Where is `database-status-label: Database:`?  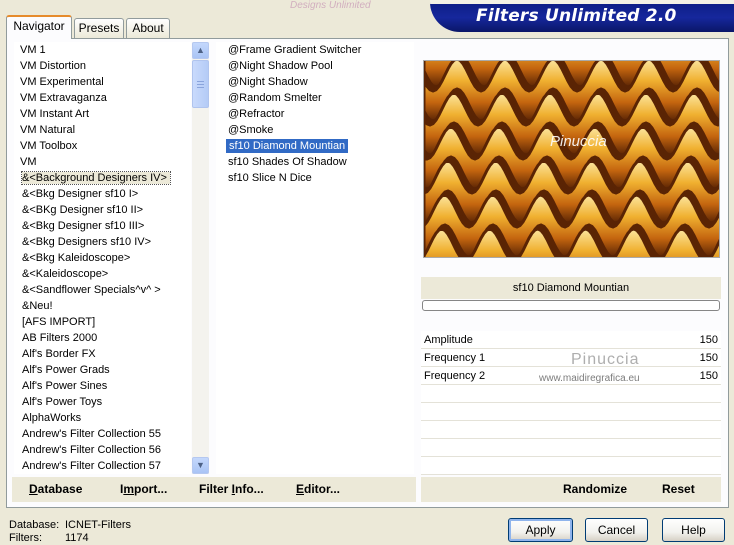 database-status-label: Database: is located at coordinates (34, 525).